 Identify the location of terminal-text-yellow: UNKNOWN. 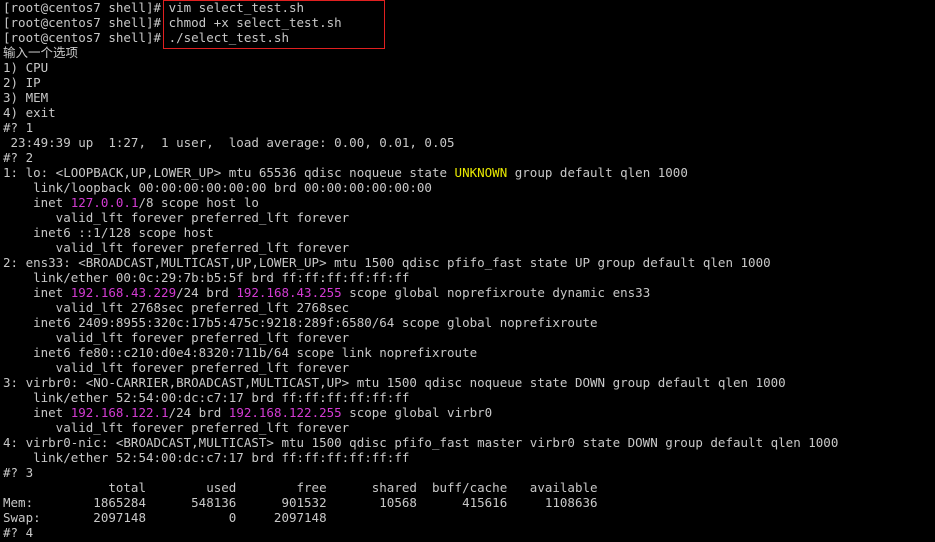
(481, 172).